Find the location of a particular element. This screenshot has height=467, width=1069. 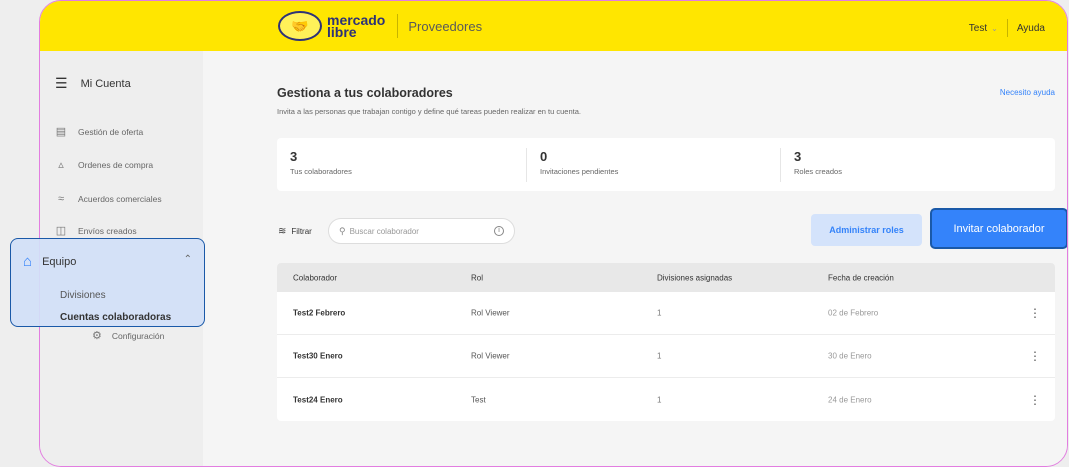

chevron-up-icon: ⌃ is located at coordinates (188, 259).